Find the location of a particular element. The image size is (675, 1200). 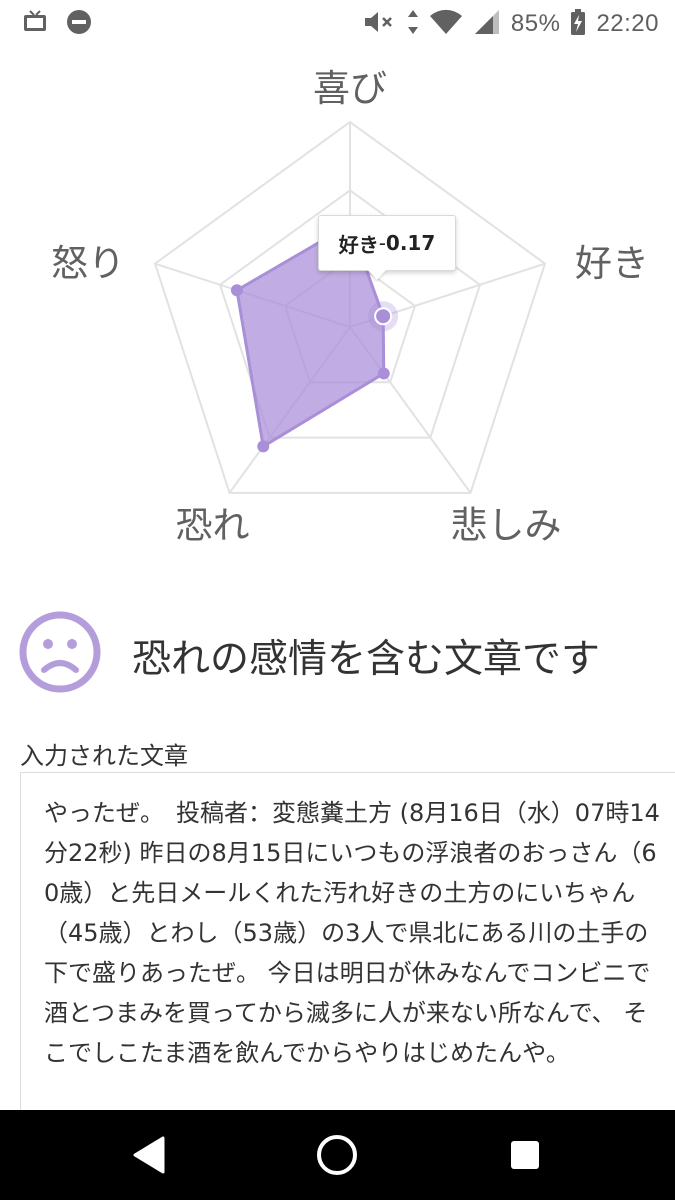

tv-icon is located at coordinates (35, 24).